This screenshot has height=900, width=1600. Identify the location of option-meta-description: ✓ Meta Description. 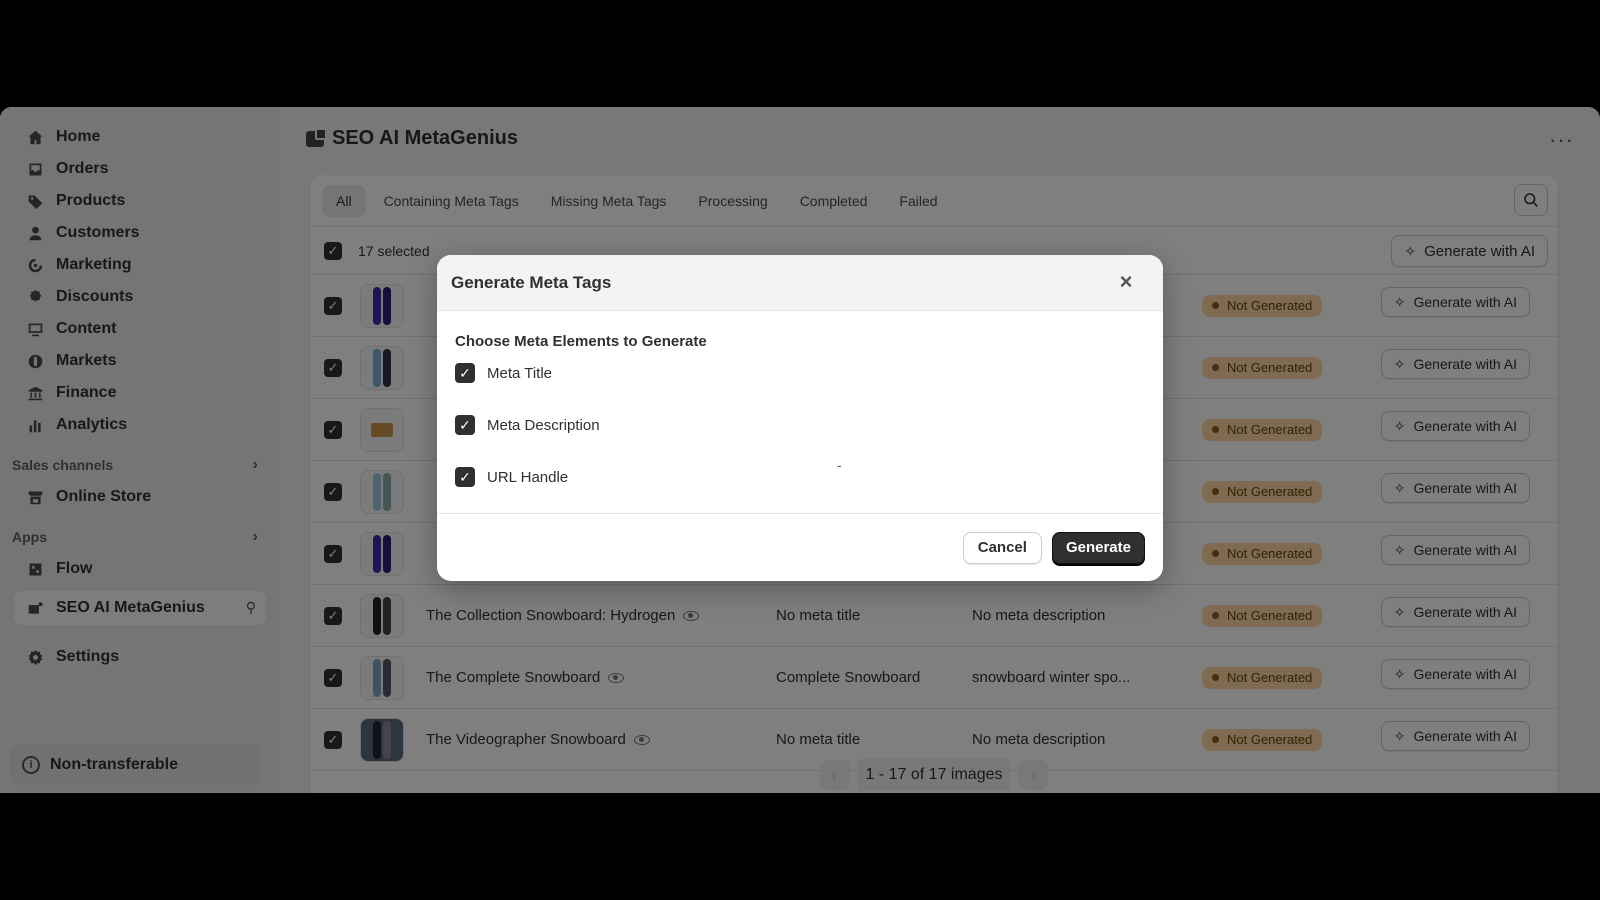
(800, 425).